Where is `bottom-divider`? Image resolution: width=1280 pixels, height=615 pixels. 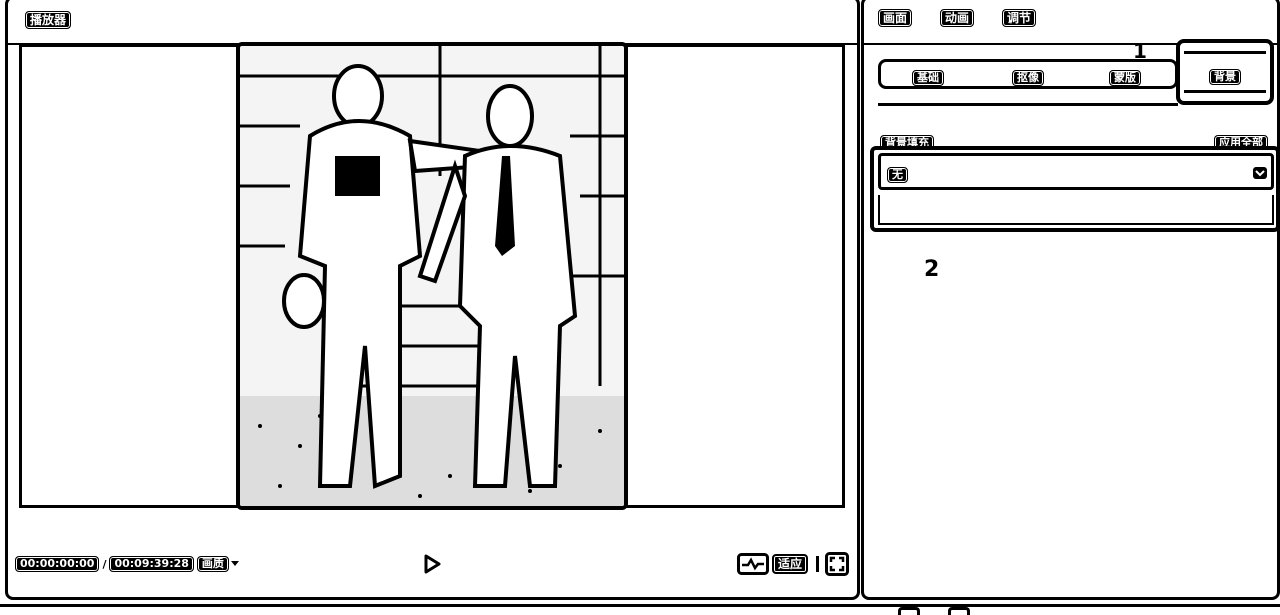 bottom-divider is located at coordinates (640, 605).